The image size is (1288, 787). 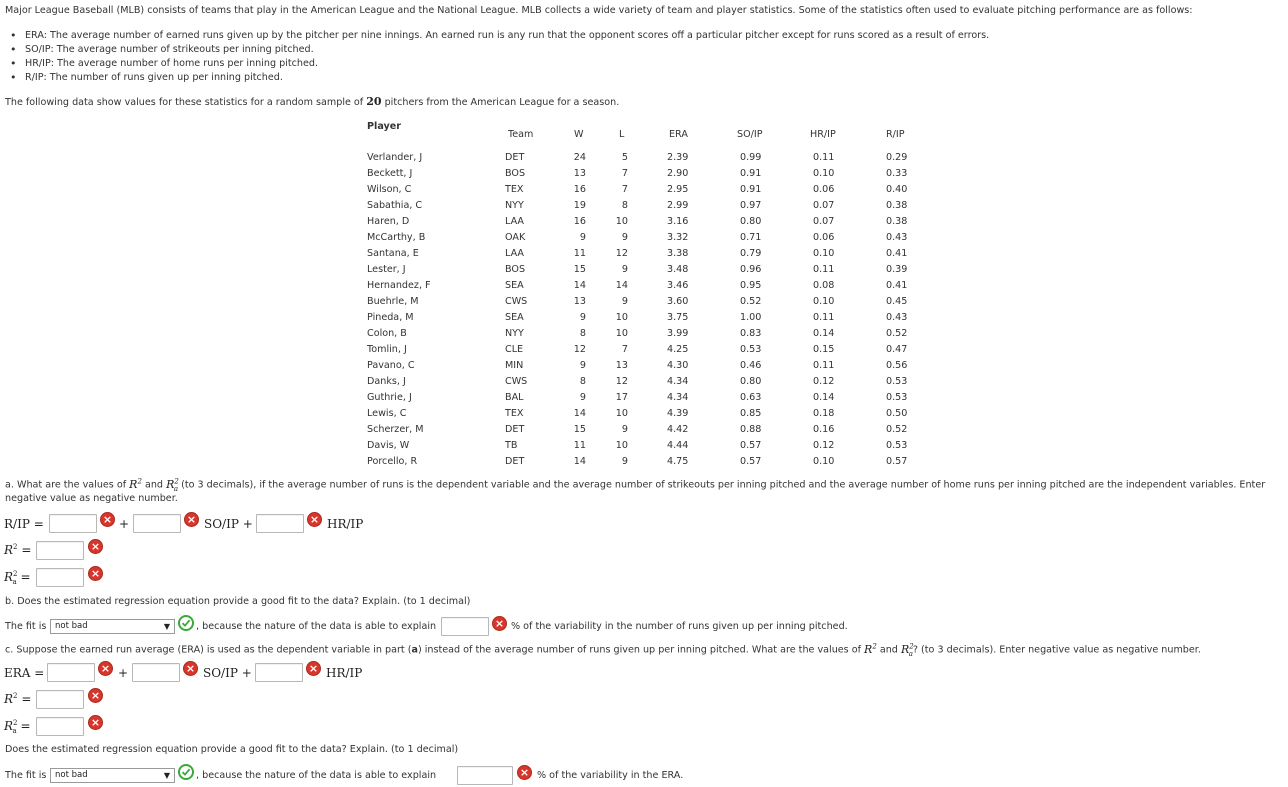 I want to click on sample-size: 20, so click(x=374, y=101).